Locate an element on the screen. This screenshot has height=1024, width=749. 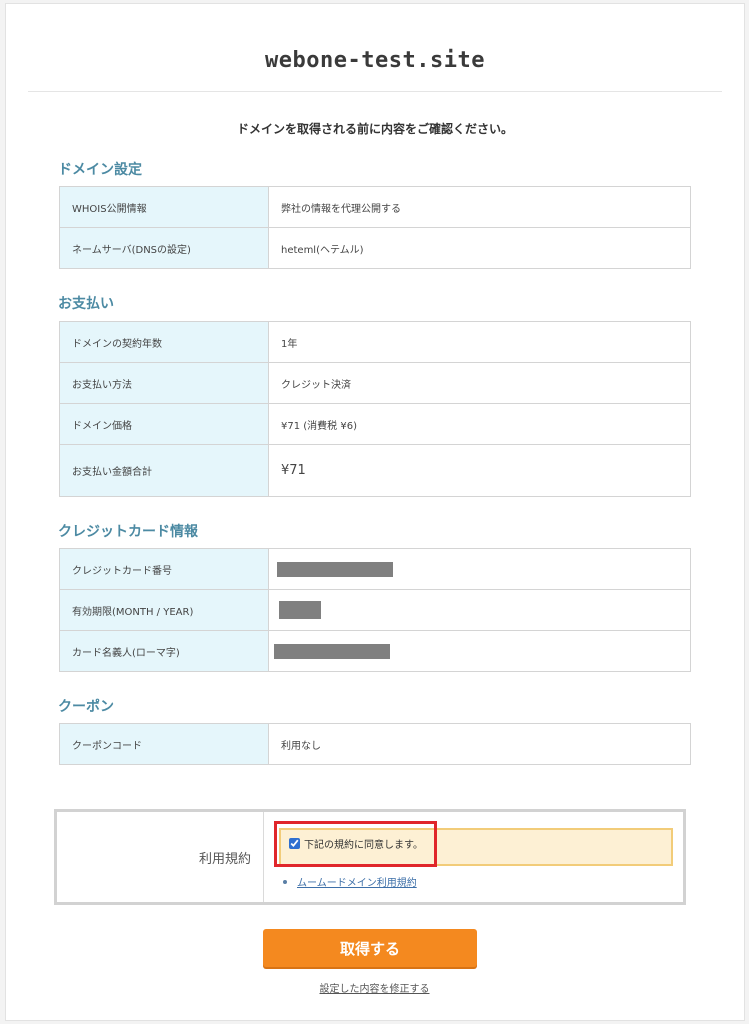
acquire-button: 取得する is located at coordinates (370, 948).